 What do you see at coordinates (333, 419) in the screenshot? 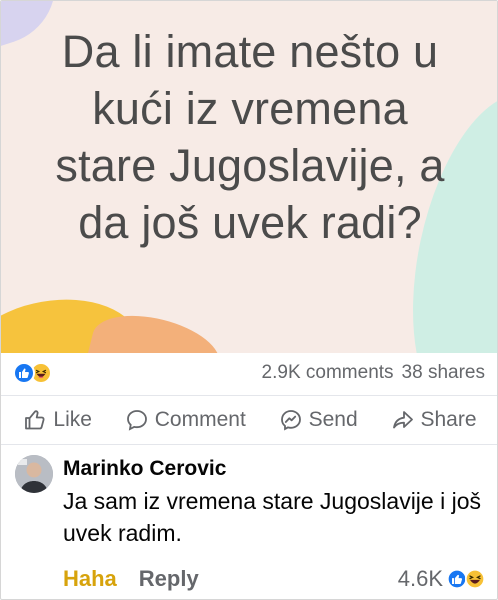
I see `send-label: Send` at bounding box center [333, 419].